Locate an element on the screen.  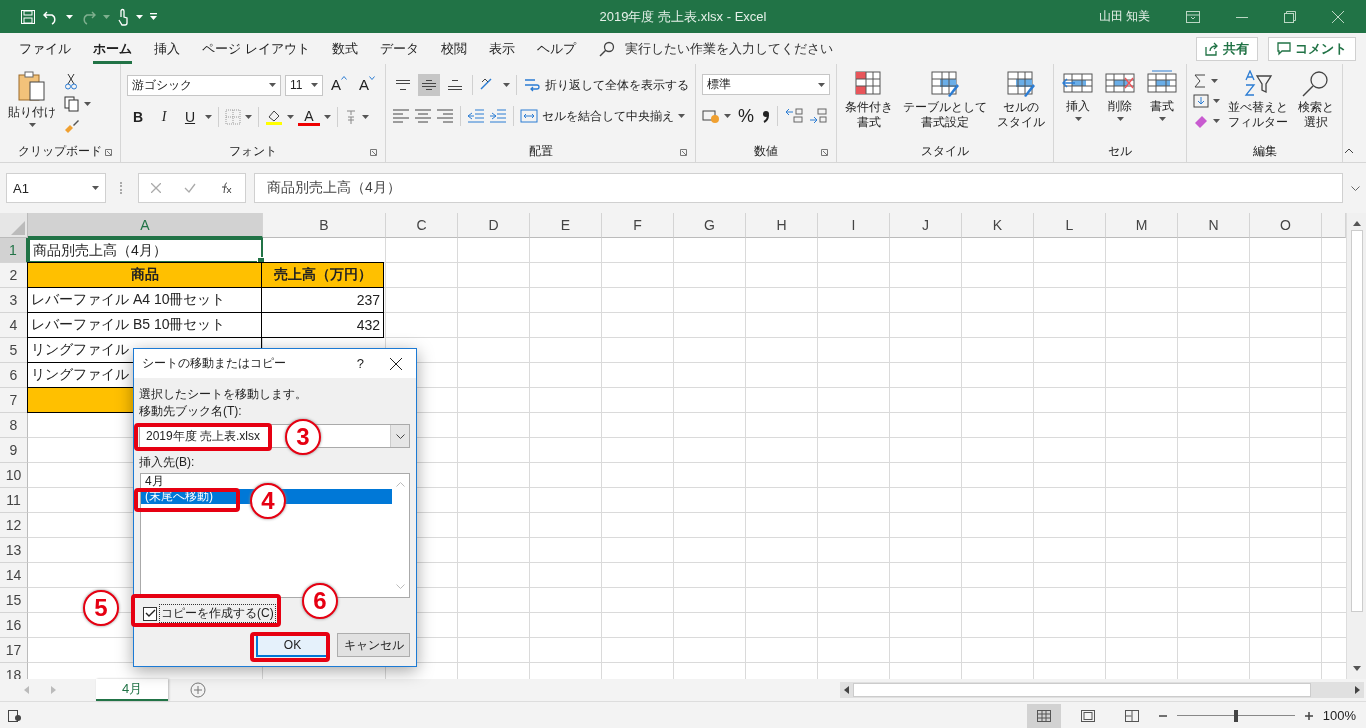
close-icon is located at coordinates (396, 363).